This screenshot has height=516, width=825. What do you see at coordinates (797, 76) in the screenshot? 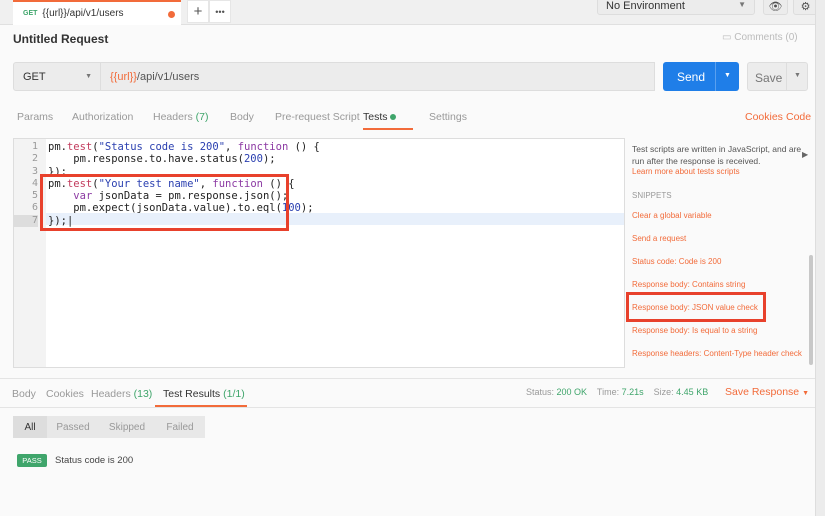
I see `save-options-chevron-icon: ▼` at bounding box center [797, 76].